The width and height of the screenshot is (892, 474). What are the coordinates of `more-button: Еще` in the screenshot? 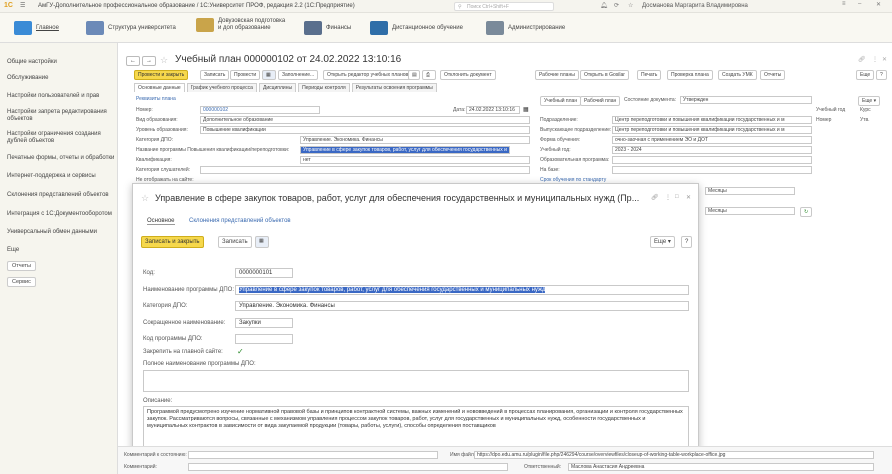 It's located at (865, 75).